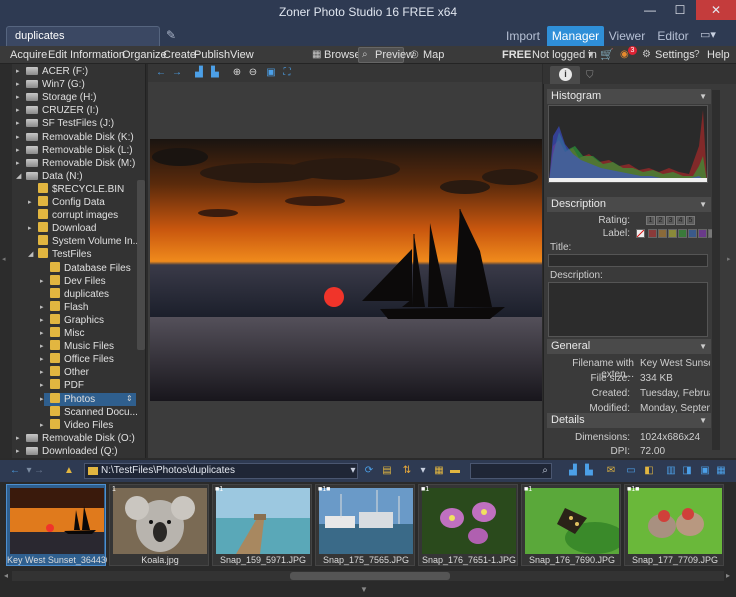 The width and height of the screenshot is (736, 597). What do you see at coordinates (253, 73) in the screenshot?
I see `zoom-out-icon: ⊖` at bounding box center [253, 73].